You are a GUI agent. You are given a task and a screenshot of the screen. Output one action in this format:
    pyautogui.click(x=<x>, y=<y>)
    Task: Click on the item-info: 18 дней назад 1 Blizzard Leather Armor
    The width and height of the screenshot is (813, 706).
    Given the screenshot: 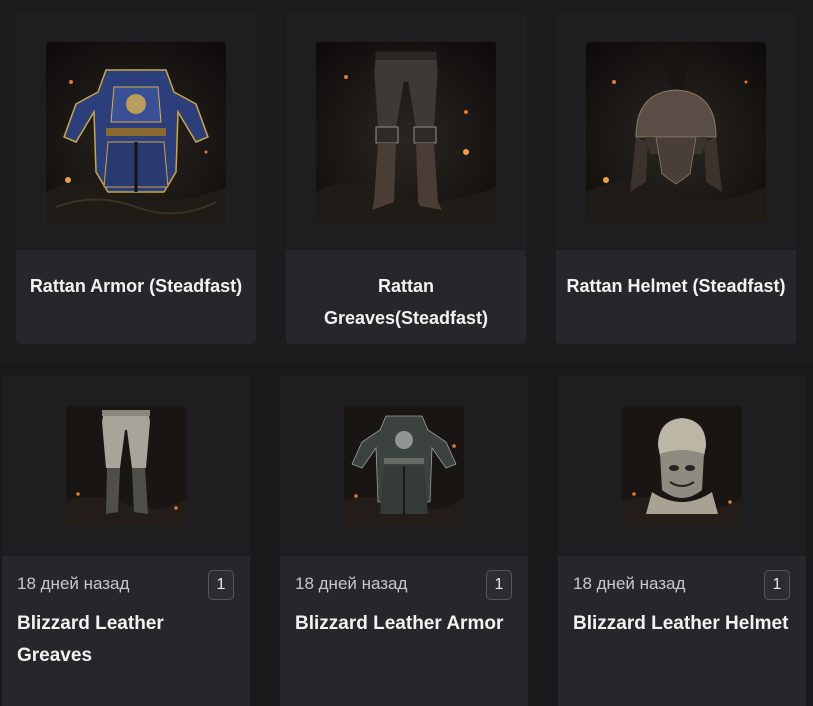 What is the action you would take?
    pyautogui.click(x=404, y=631)
    